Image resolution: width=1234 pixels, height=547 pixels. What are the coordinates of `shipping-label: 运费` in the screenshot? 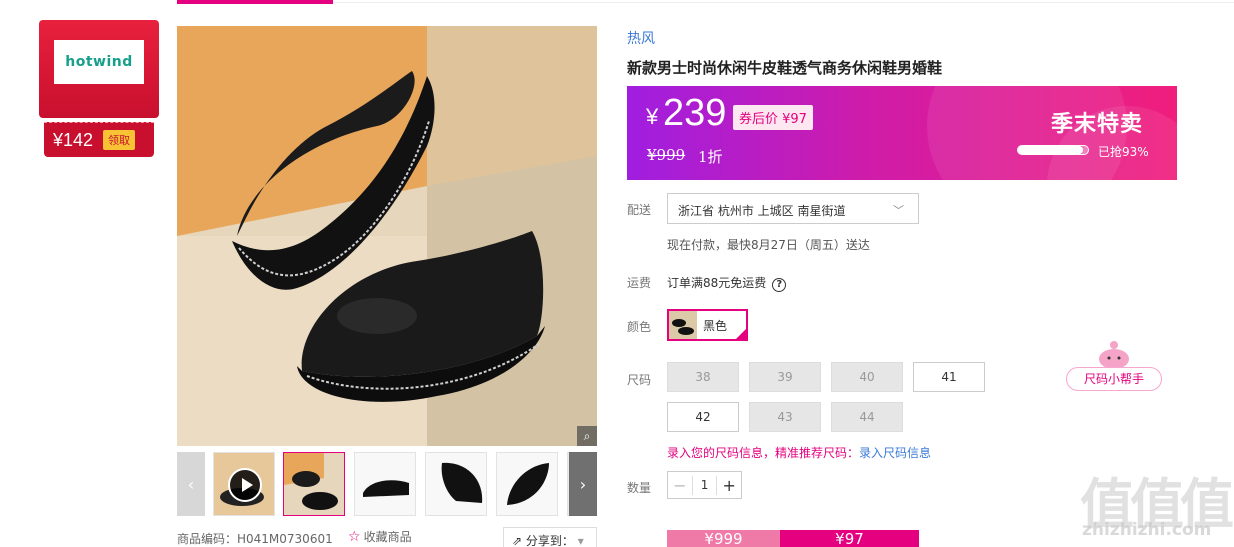 It's located at (639, 283).